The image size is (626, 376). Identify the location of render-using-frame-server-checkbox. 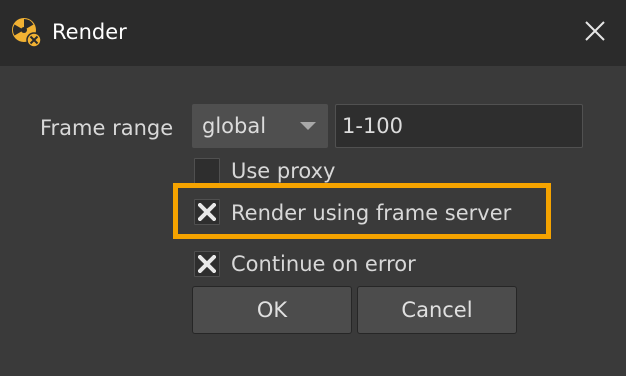
(207, 212).